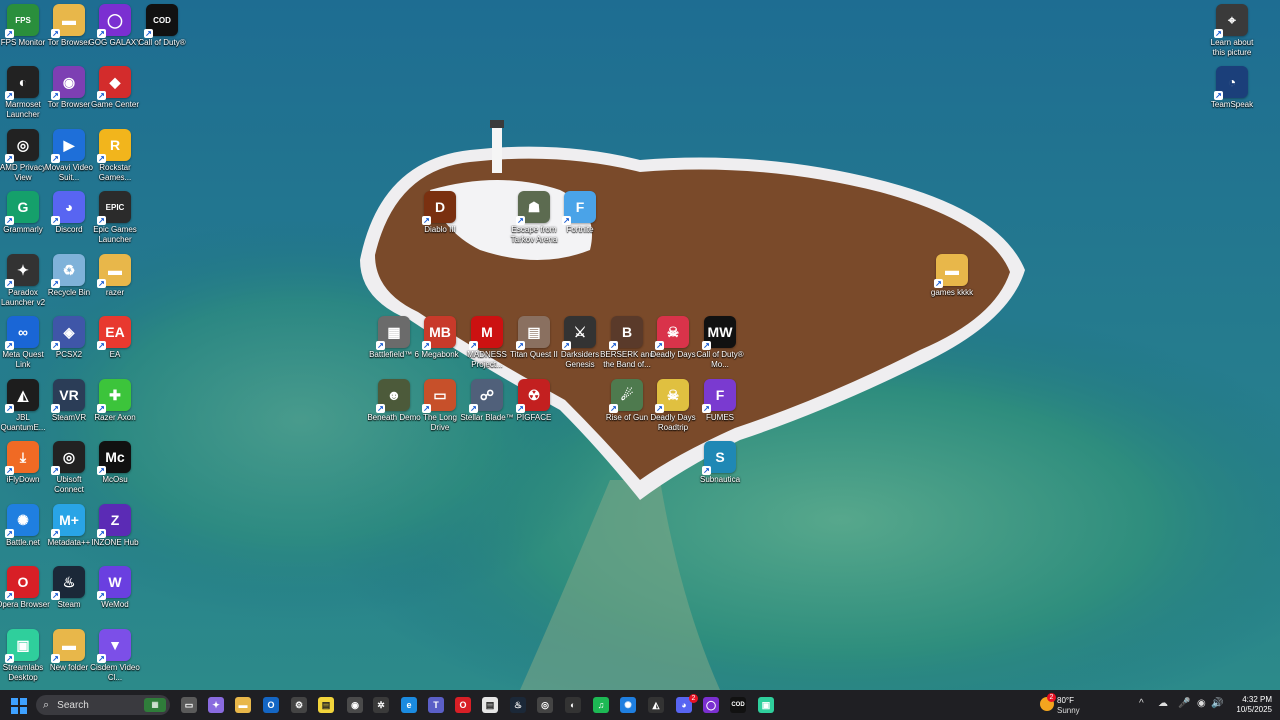  I want to click on cod-icon: COD, so click(738, 705).